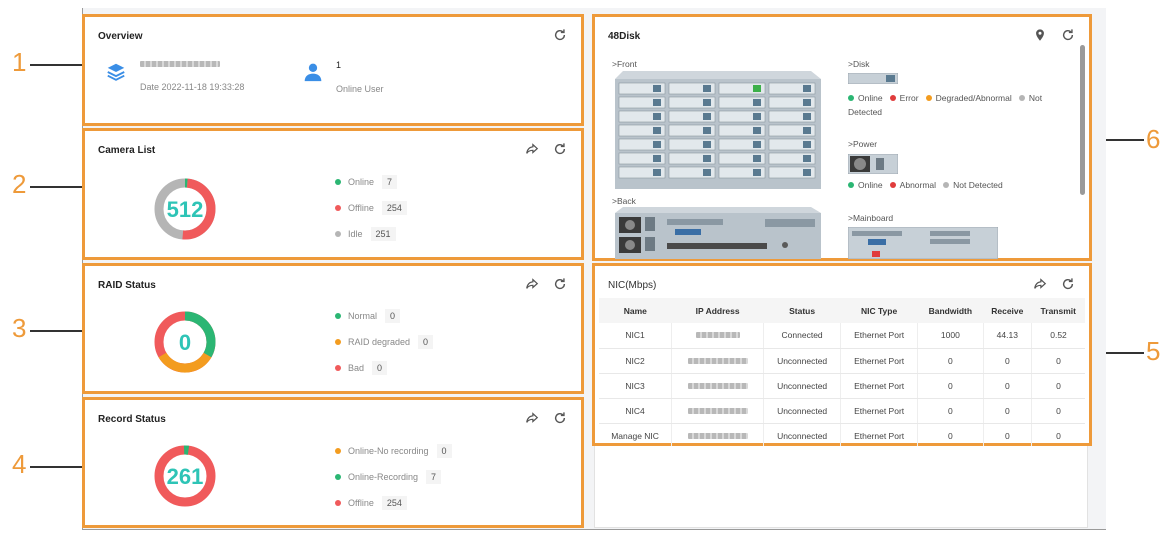 The height and width of the screenshot is (535, 1168). Describe the element at coordinates (1058, 310) in the screenshot. I see `column-header: Transmit` at that location.